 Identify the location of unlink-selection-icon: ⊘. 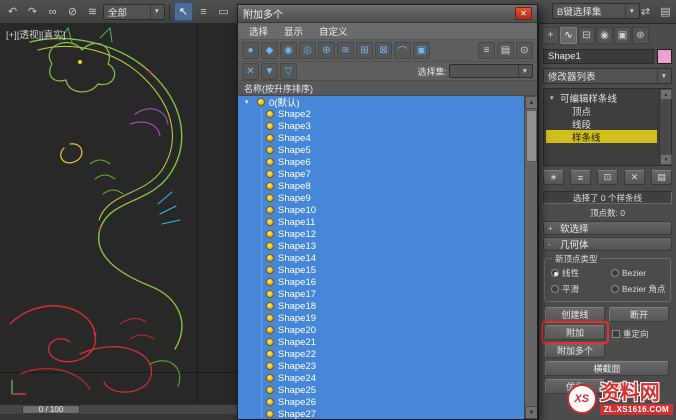
(72, 11).